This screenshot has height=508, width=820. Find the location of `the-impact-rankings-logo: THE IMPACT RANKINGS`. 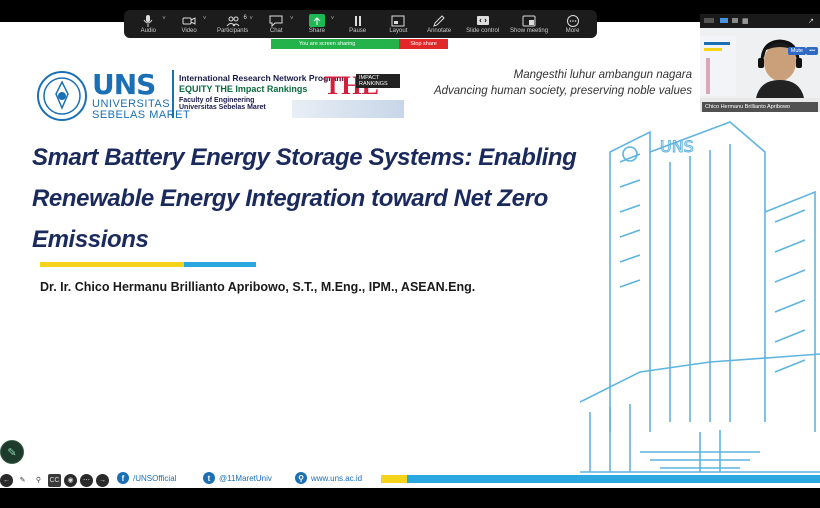

the-impact-rankings-logo: THE IMPACT RANKINGS is located at coordinates (364, 87).